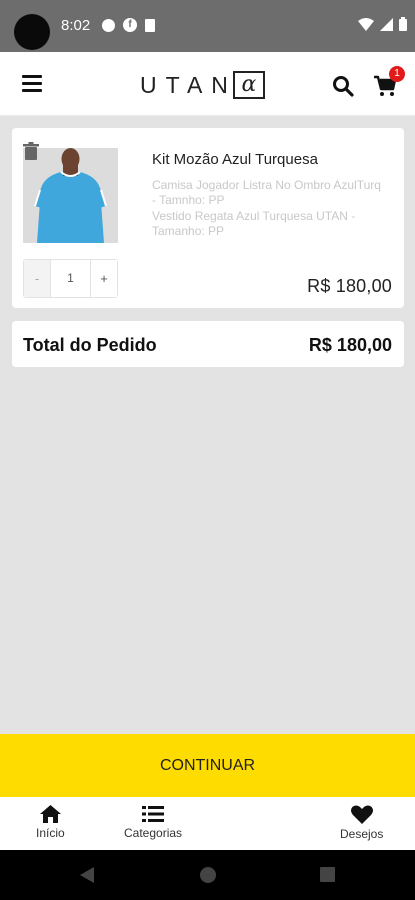 The width and height of the screenshot is (415, 900). Describe the element at coordinates (90, 345) in the screenshot. I see `order-total-label: Total do Pedido` at that location.